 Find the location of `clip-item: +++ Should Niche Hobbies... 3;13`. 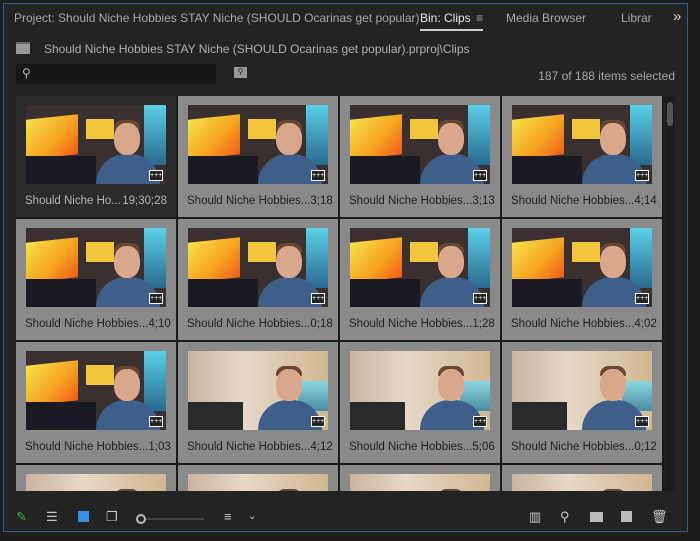

clip-item: +++ Should Niche Hobbies... 3;13 is located at coordinates (420, 156).